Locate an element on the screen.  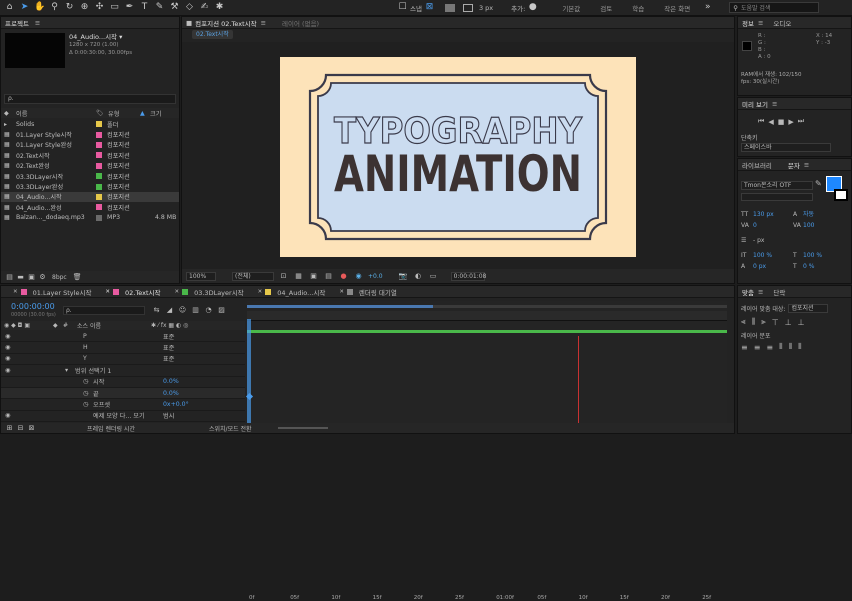
toggle-switches-modes: 스위치/모드 전환 is located at coordinates (230, 428).